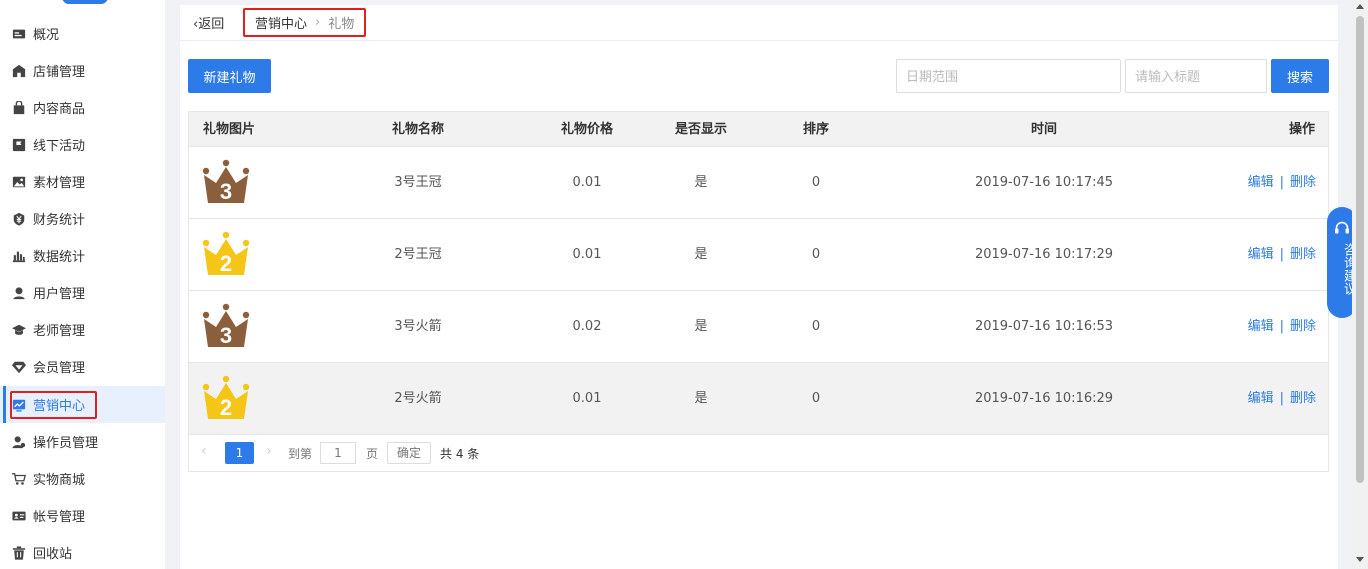  I want to click on scroll-up-icon, so click(1360, 6).